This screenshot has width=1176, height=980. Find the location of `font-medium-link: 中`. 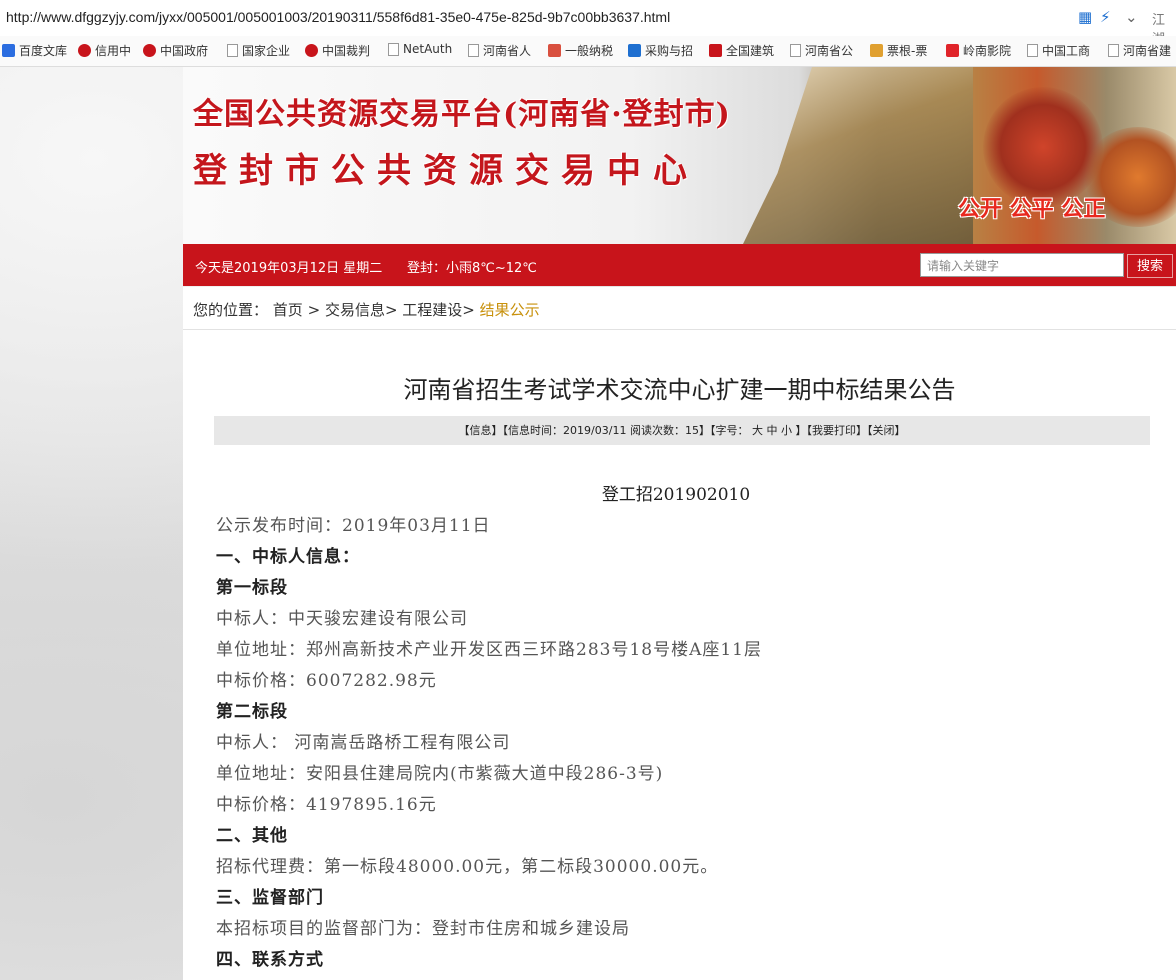

font-medium-link: 中 is located at coordinates (771, 430).